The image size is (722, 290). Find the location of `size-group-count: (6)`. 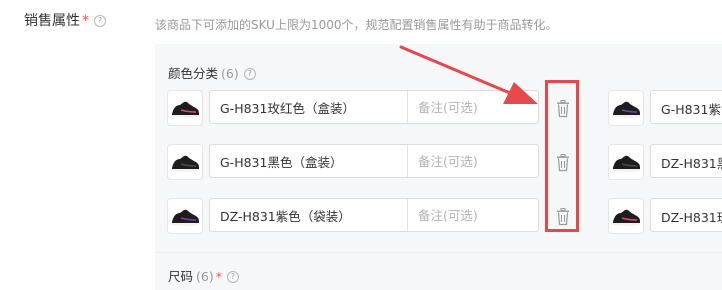

size-group-count: (6) is located at coordinates (205, 276).